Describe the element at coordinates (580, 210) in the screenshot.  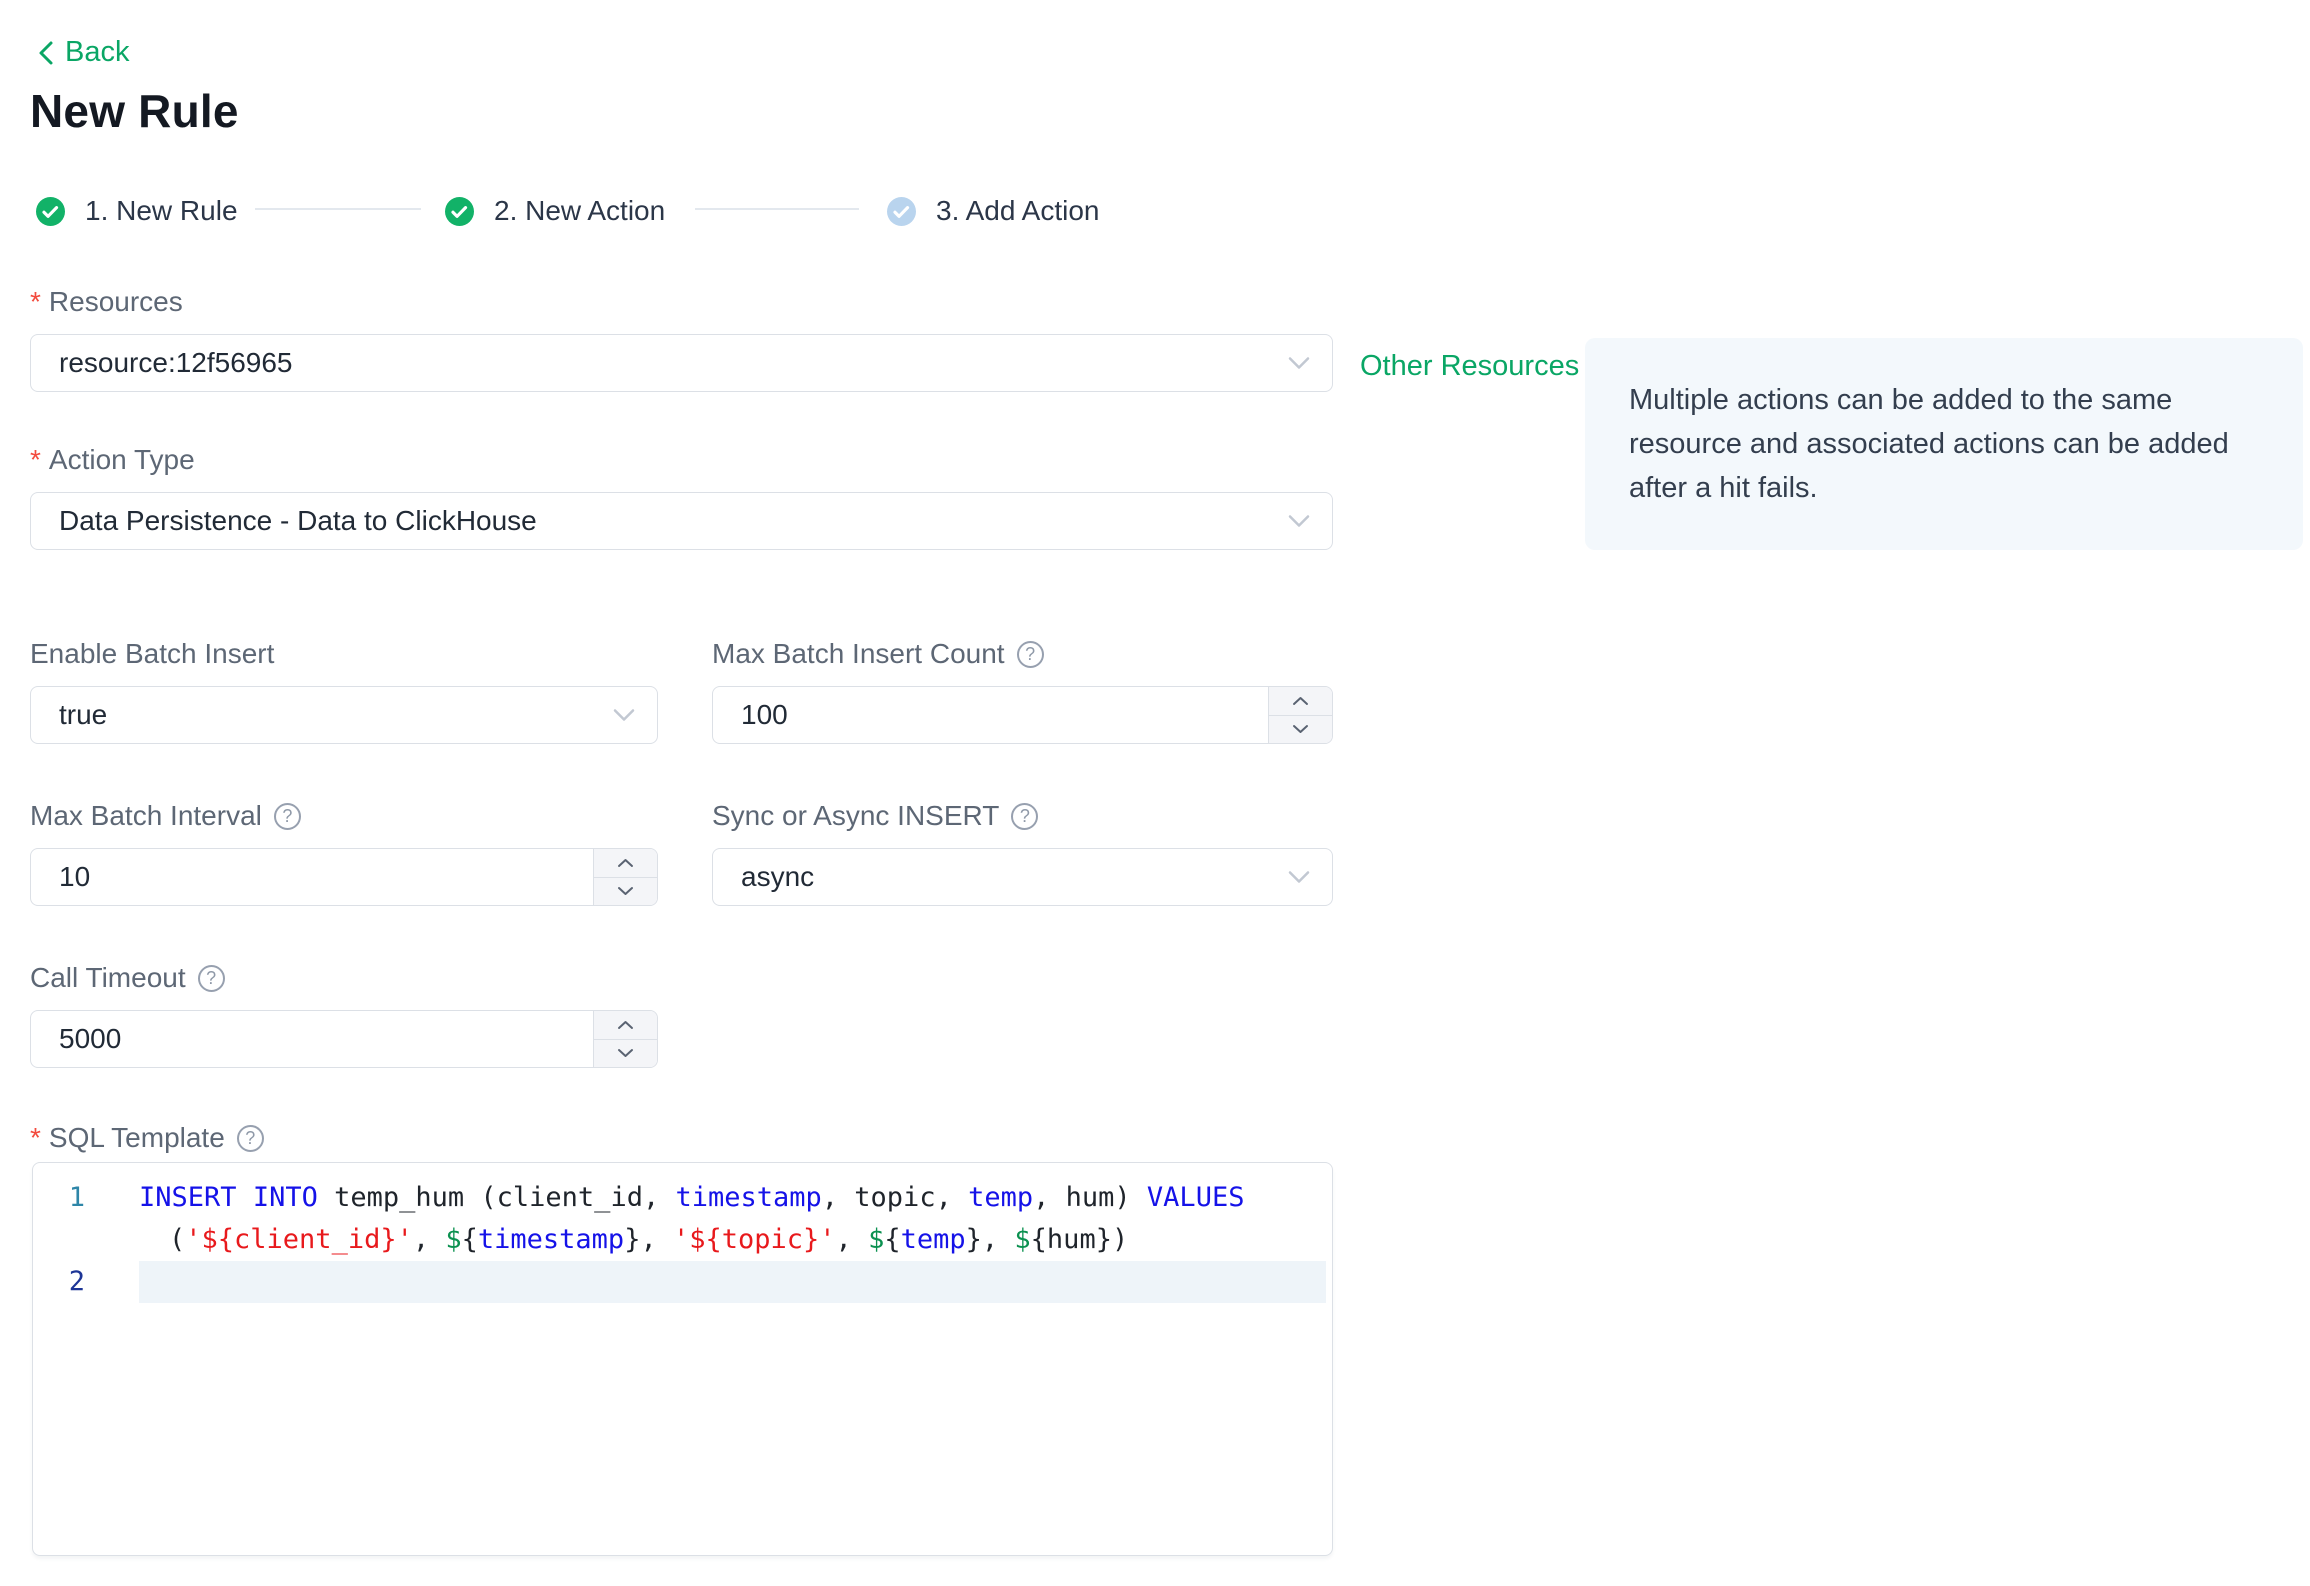
I see `stepper-step-2-label: 2. New Action` at that location.